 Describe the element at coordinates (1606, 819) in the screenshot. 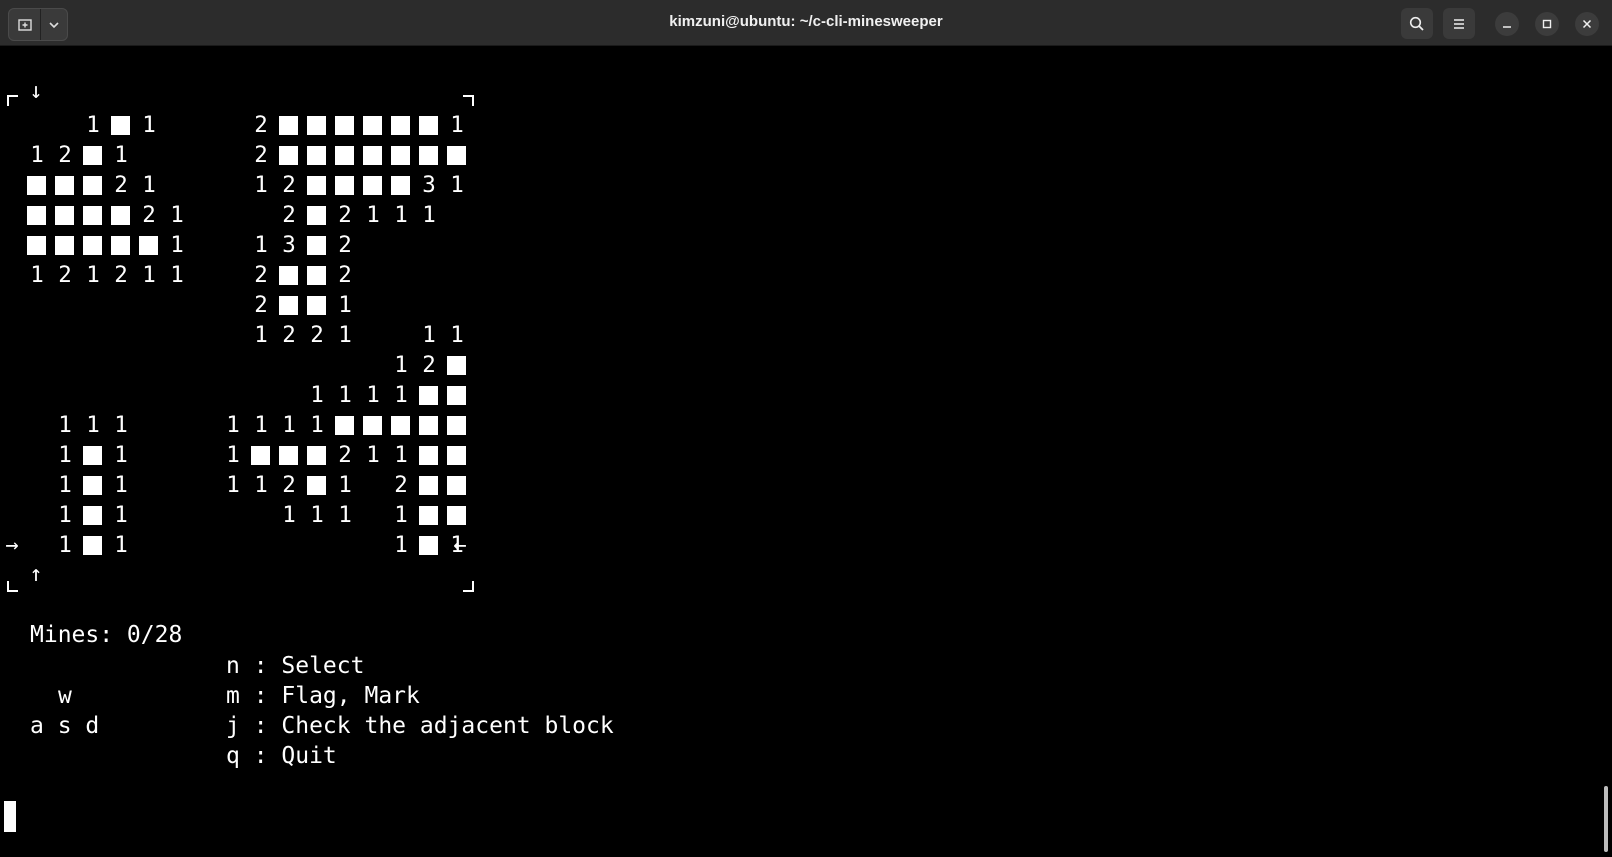

I see `scrollbar` at that location.